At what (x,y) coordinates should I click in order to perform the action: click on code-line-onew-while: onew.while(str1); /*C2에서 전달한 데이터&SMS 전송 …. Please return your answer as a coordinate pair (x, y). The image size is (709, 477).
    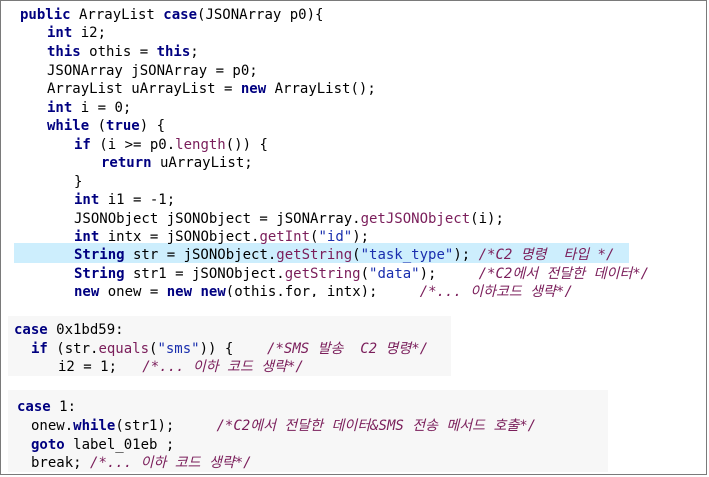
    Looking at the image, I should click on (284, 426).